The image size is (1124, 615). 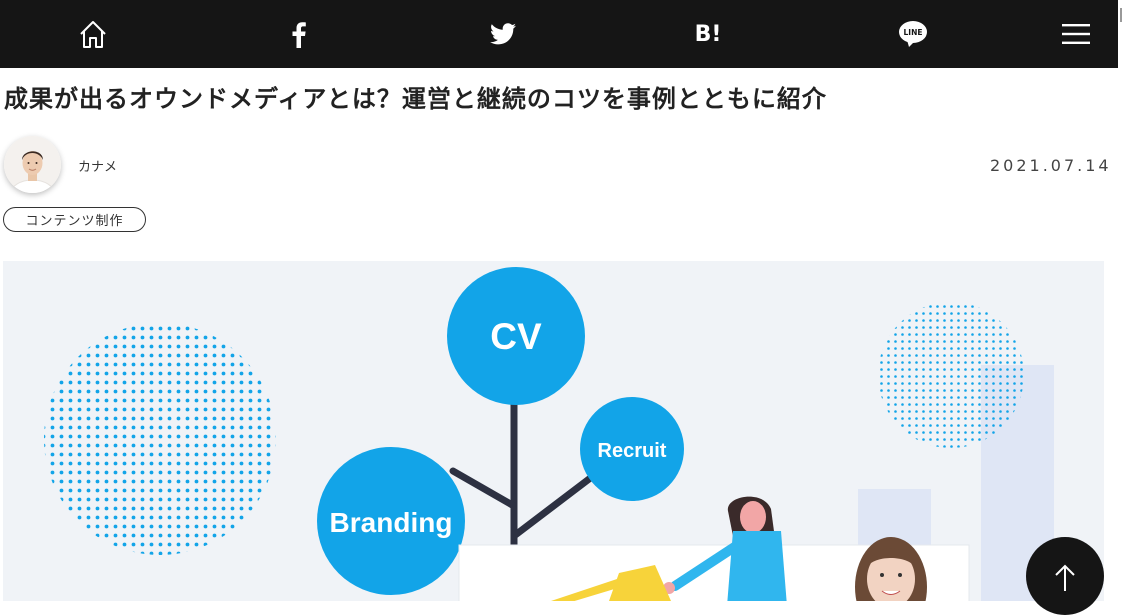 I want to click on home-button, so click(x=93, y=34).